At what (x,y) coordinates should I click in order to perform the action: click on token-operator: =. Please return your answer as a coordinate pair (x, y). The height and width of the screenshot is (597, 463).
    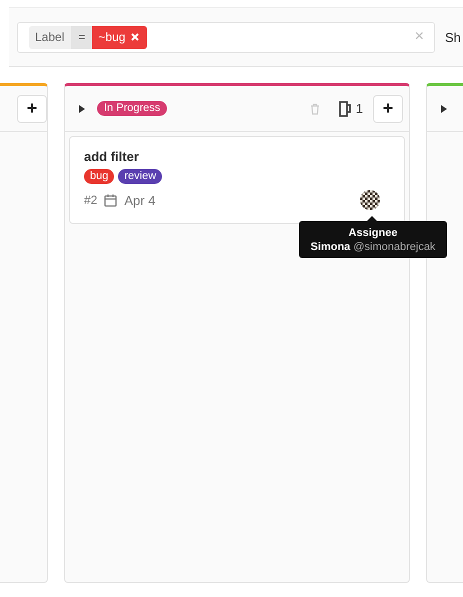
    Looking at the image, I should click on (81, 37).